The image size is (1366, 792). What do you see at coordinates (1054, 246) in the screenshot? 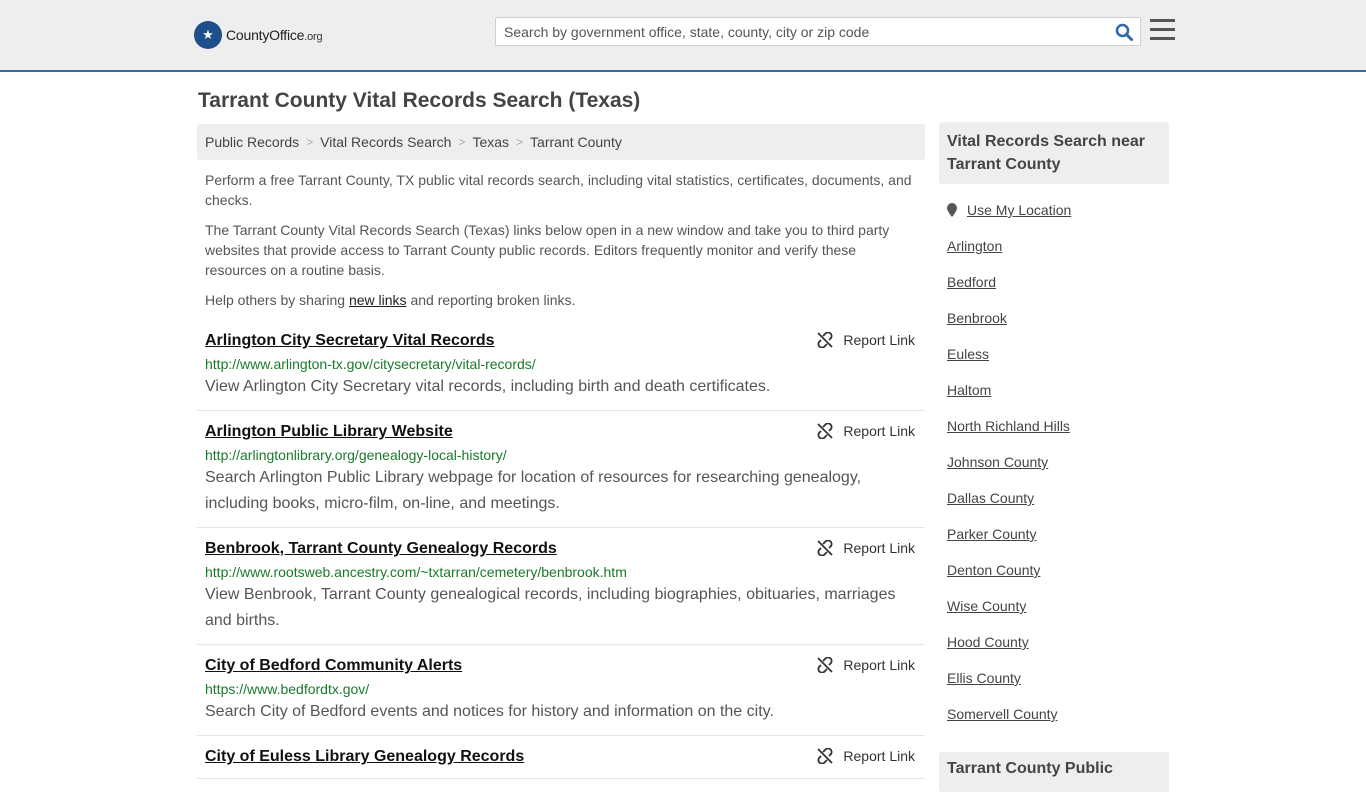
I see `sidebar-item-arlington: Arlington` at bounding box center [1054, 246].